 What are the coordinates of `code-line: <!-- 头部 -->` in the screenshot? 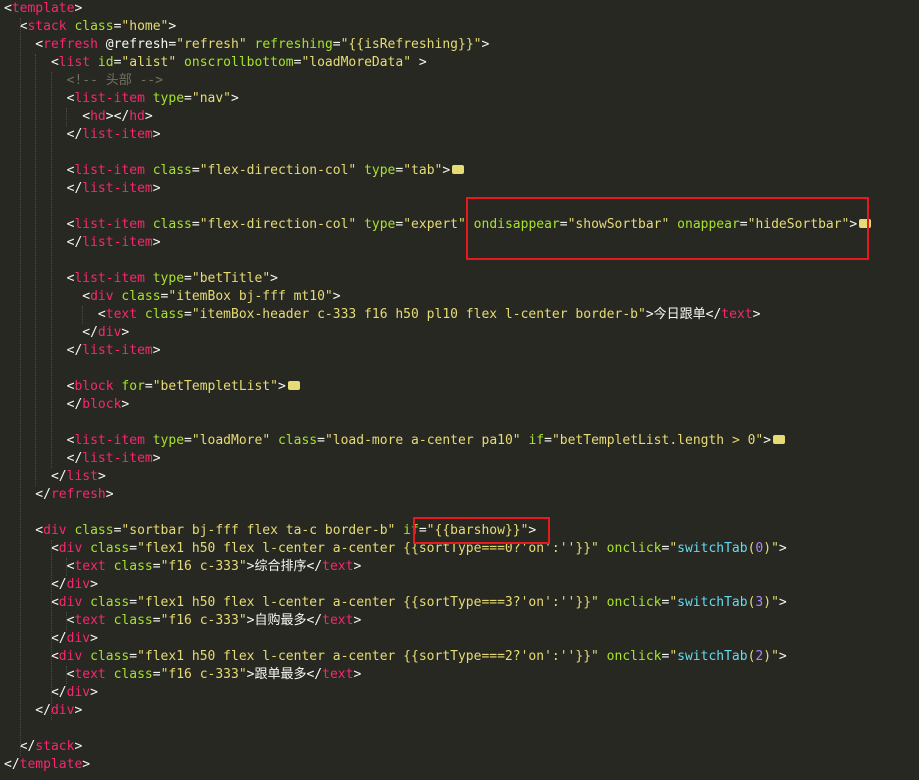 It's located at (83, 81).